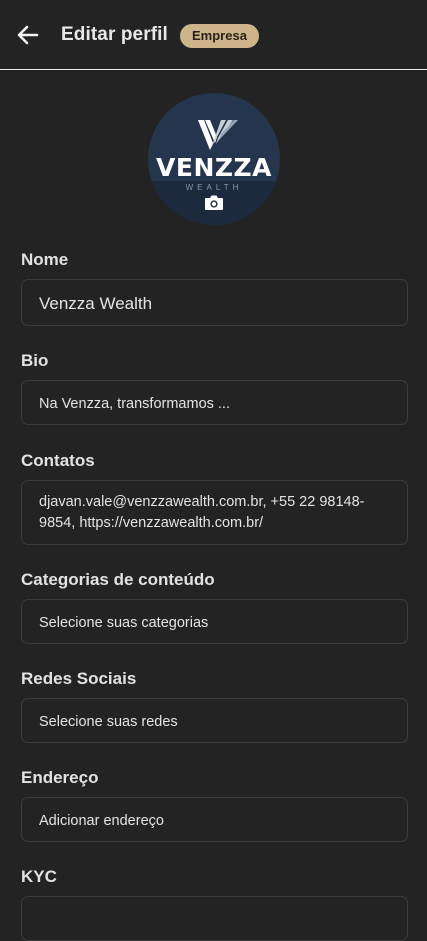 The image size is (427, 941). What do you see at coordinates (214, 918) in the screenshot?
I see `kyc-field` at bounding box center [214, 918].